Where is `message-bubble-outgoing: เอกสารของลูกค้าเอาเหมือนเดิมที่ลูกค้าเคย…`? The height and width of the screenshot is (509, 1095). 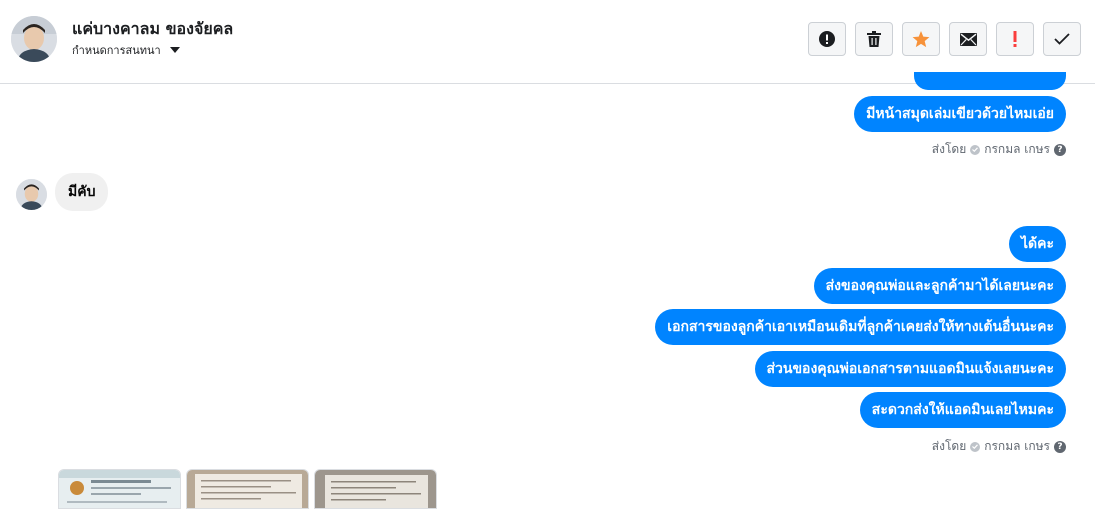
message-bubble-outgoing: เอกสารของลูกค้าเอาเหมือนเดิมที่ลูกค้าเคย… is located at coordinates (860, 327).